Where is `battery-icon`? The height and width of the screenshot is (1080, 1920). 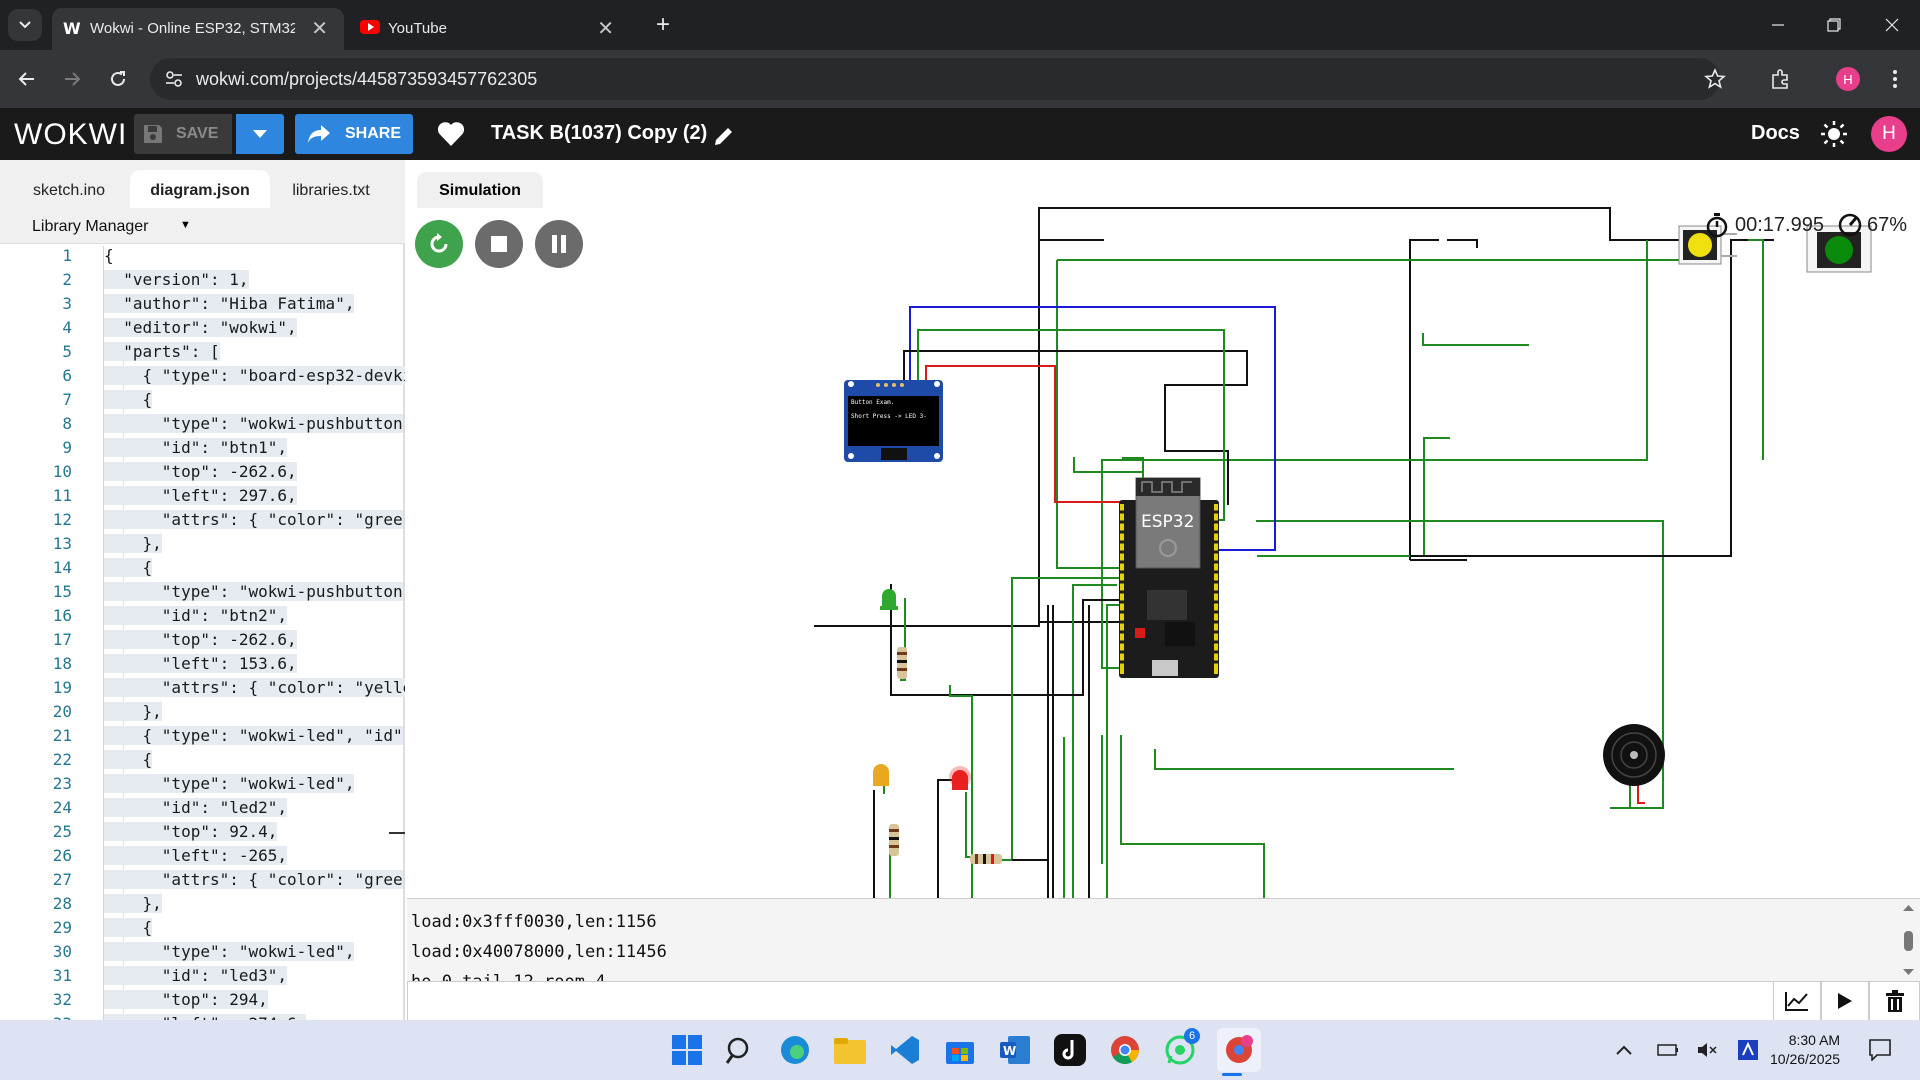 battery-icon is located at coordinates (1668, 1050).